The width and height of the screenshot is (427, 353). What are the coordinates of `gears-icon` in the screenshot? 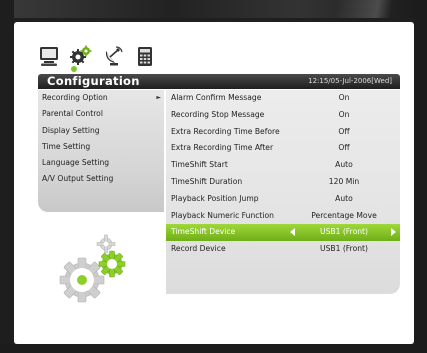 It's located at (81, 56).